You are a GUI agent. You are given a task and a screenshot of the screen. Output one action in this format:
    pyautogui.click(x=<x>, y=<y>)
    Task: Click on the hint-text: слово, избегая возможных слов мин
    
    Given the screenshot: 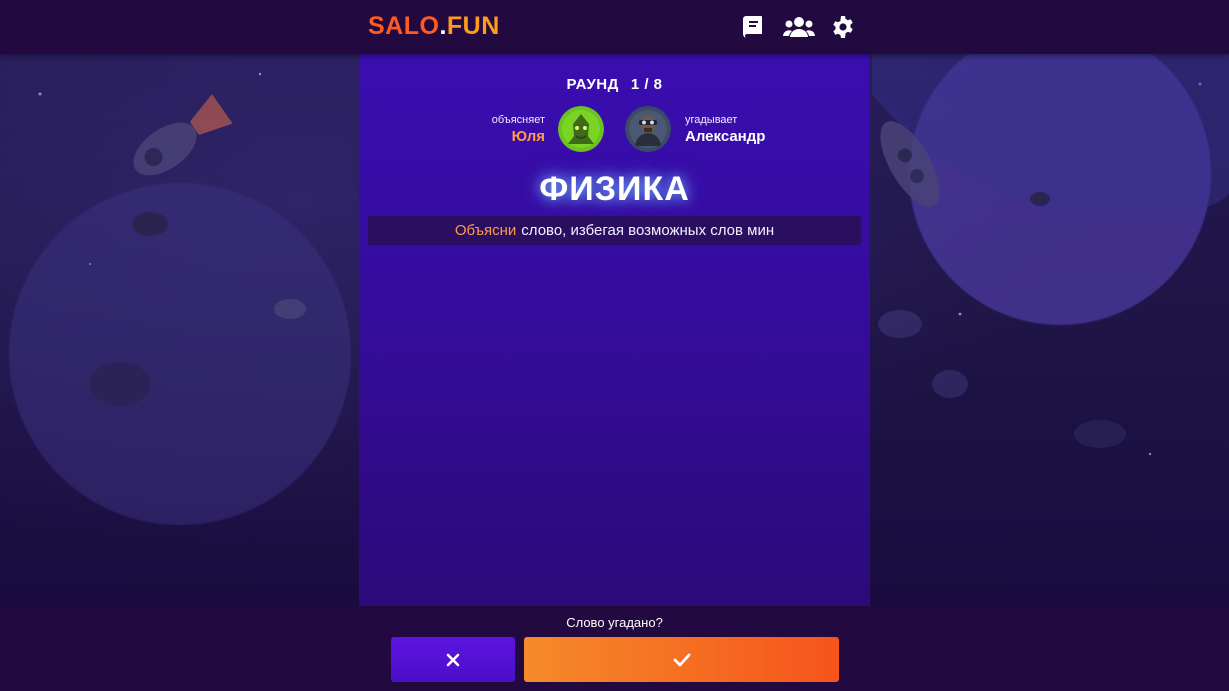 What is the action you would take?
    pyautogui.click(x=648, y=230)
    